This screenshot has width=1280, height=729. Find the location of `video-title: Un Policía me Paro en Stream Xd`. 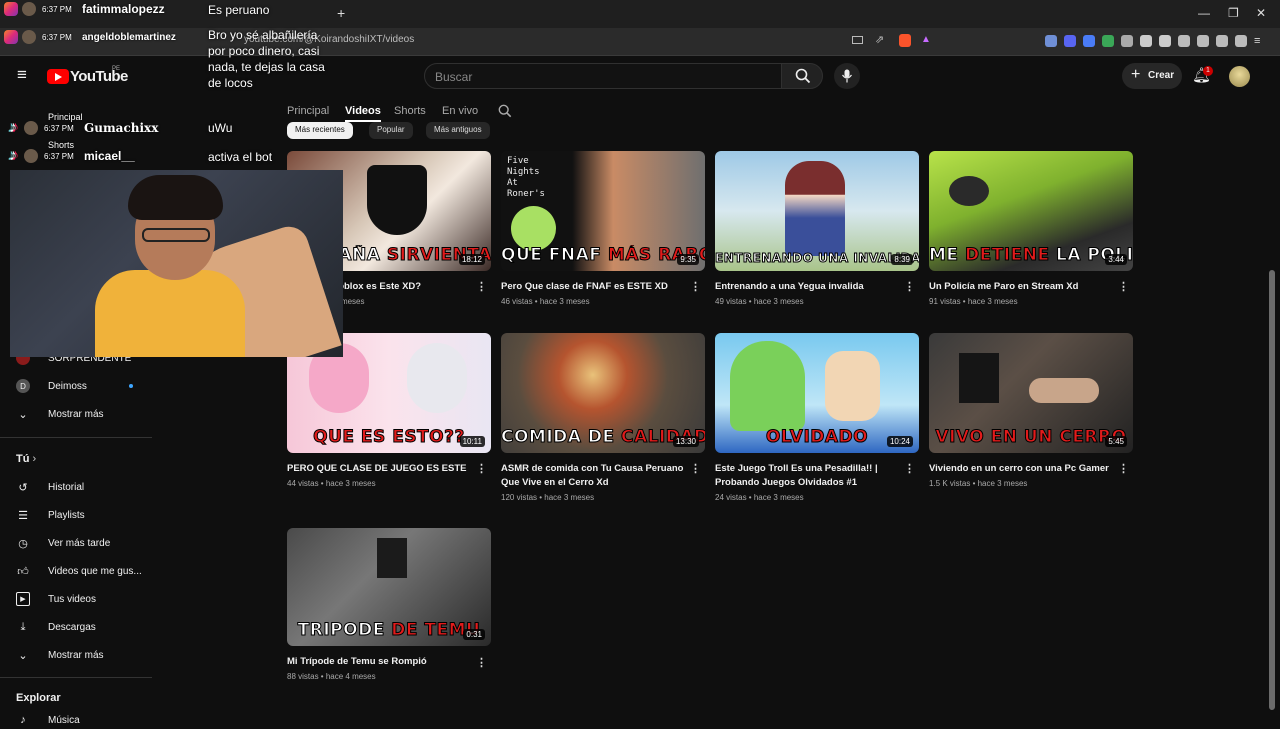

video-title: Un Policía me Paro en Stream Xd is located at coordinates (1021, 287).